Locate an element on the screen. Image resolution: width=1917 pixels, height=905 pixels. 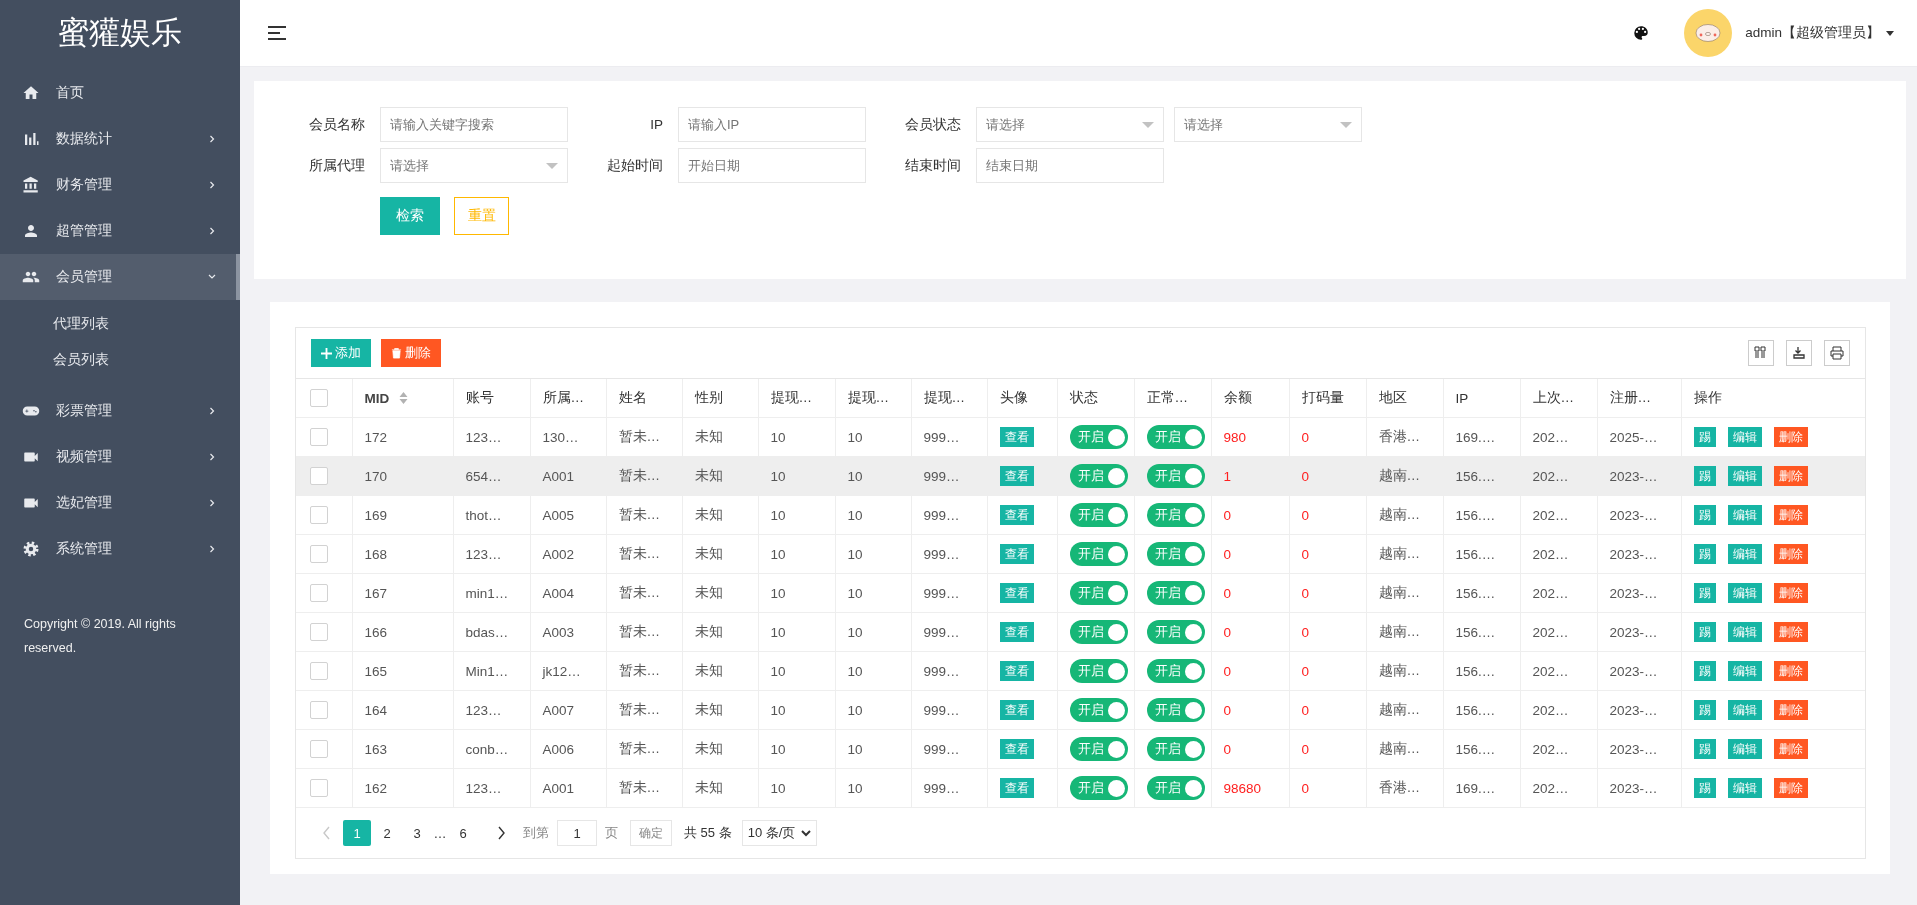
sidebar-item: 首页 is located at coordinates (120, 93).